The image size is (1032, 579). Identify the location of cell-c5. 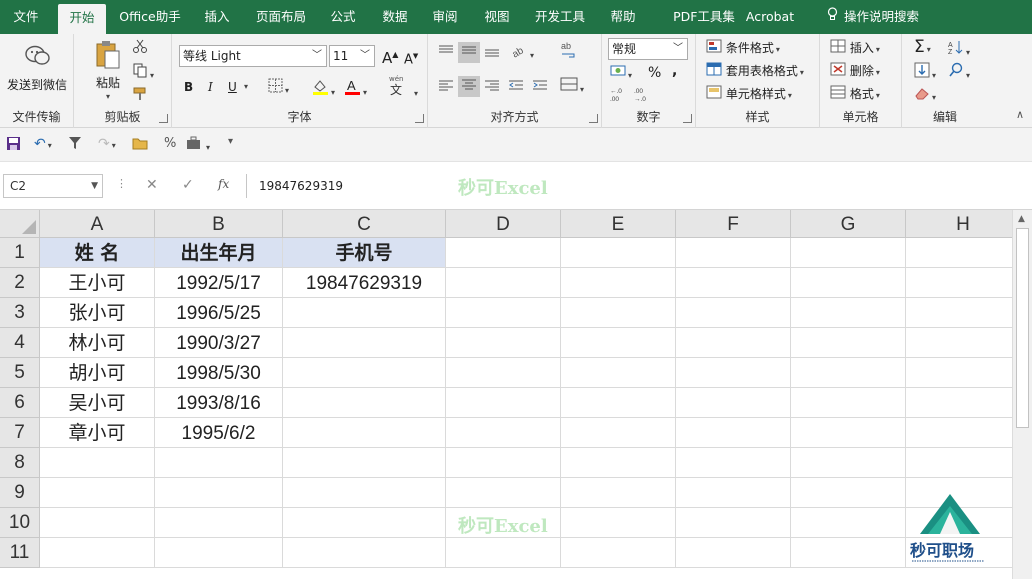
(364, 373).